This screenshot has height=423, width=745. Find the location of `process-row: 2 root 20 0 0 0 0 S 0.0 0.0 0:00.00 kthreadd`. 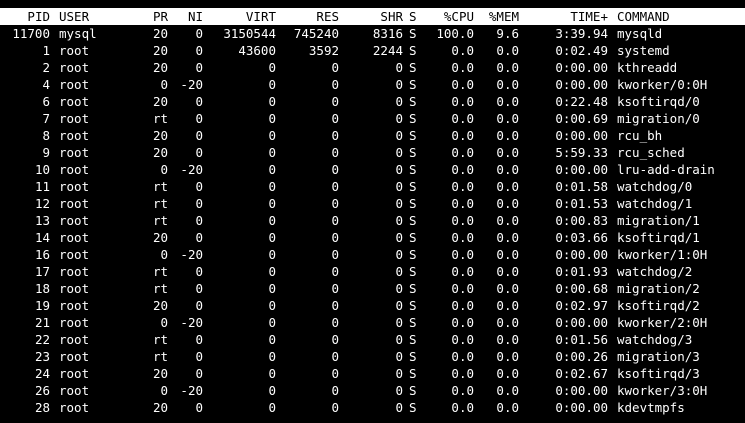

process-row: 2 root 20 0 0 0 0 S 0.0 0.0 0:00.00 kthreadd is located at coordinates (372, 67).